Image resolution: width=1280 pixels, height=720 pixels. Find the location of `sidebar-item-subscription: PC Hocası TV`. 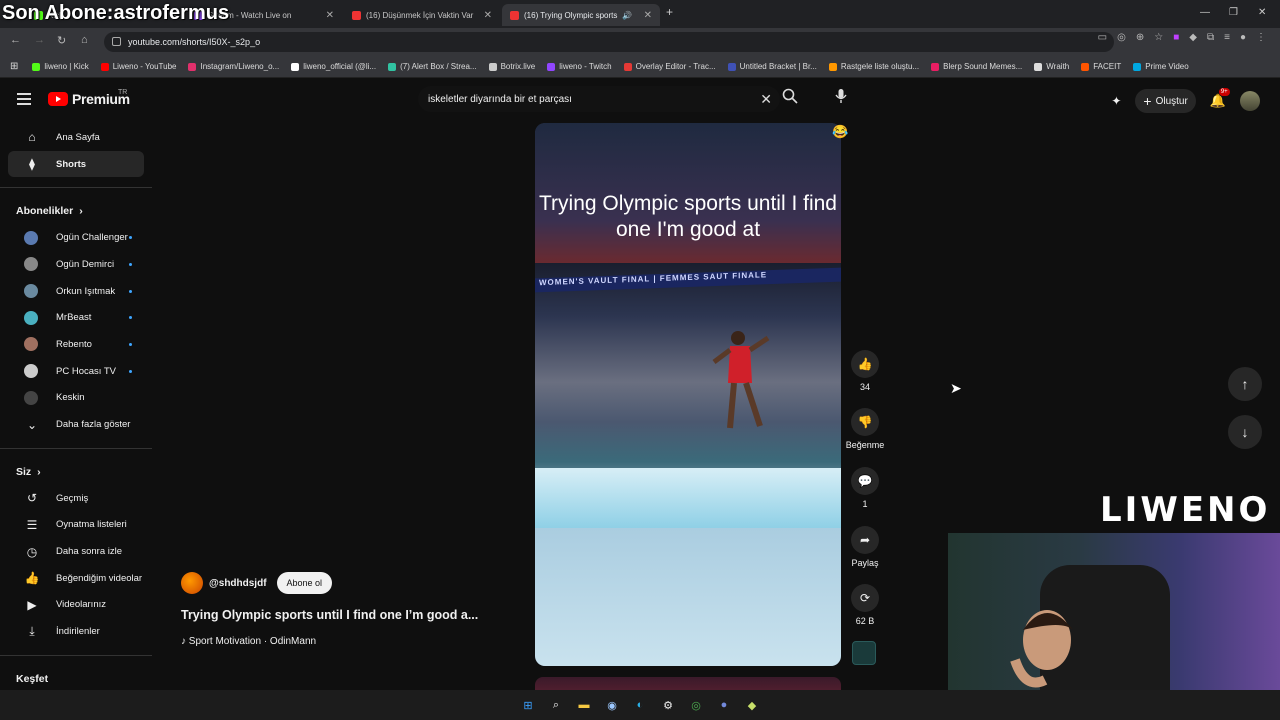

sidebar-item-subscription: PC Hocası TV is located at coordinates (76, 371).